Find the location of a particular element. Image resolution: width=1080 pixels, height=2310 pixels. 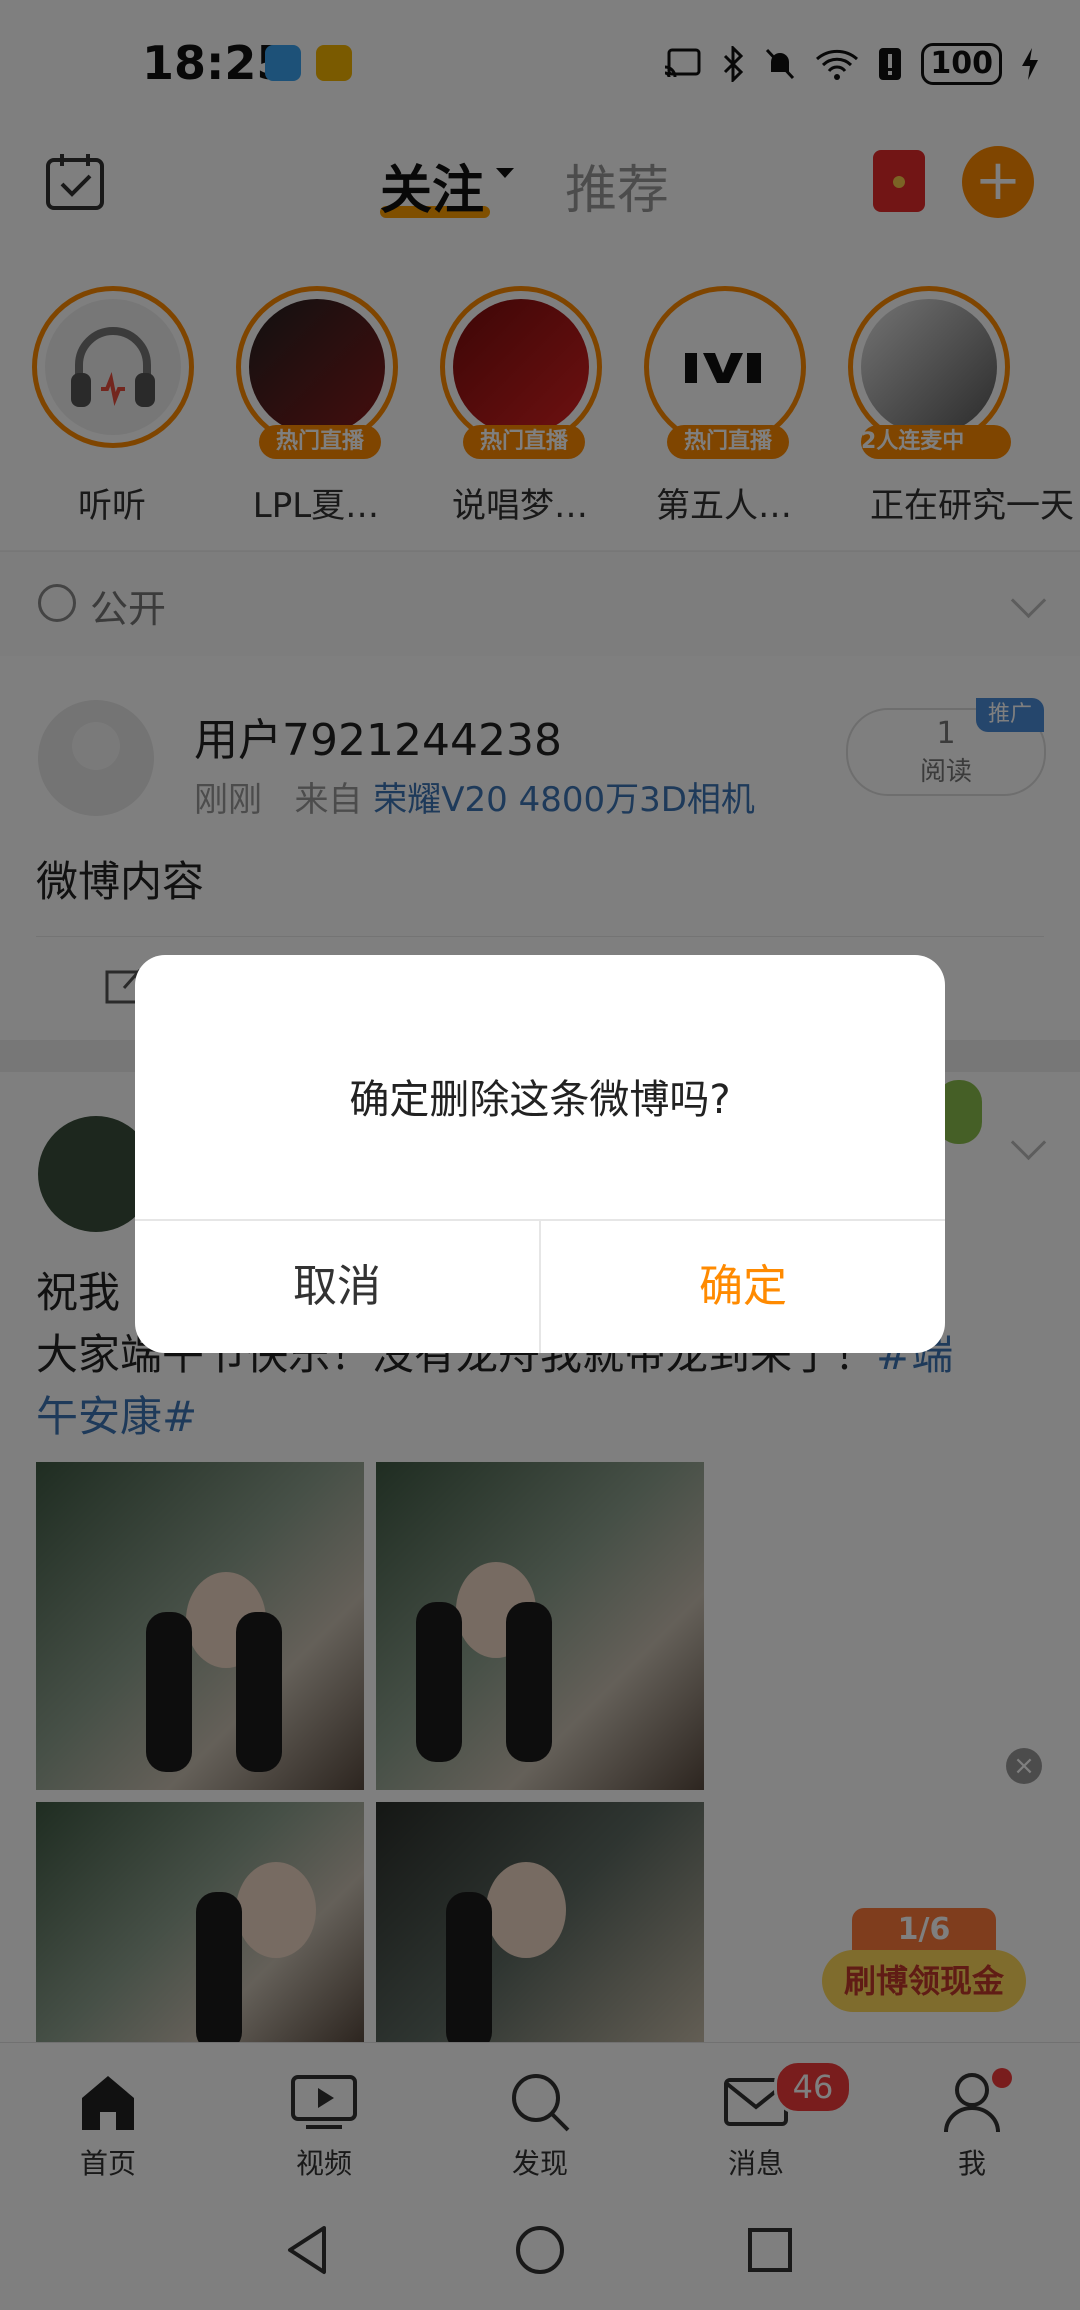

cancel-button: 取消 is located at coordinates (337, 1287).